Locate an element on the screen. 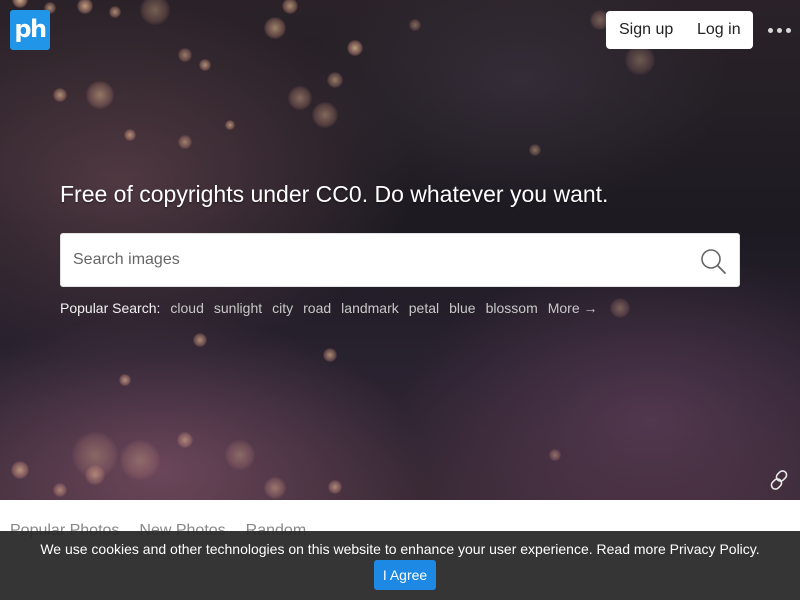 The height and width of the screenshot is (600, 800). popular-tag: blossom is located at coordinates (512, 308).